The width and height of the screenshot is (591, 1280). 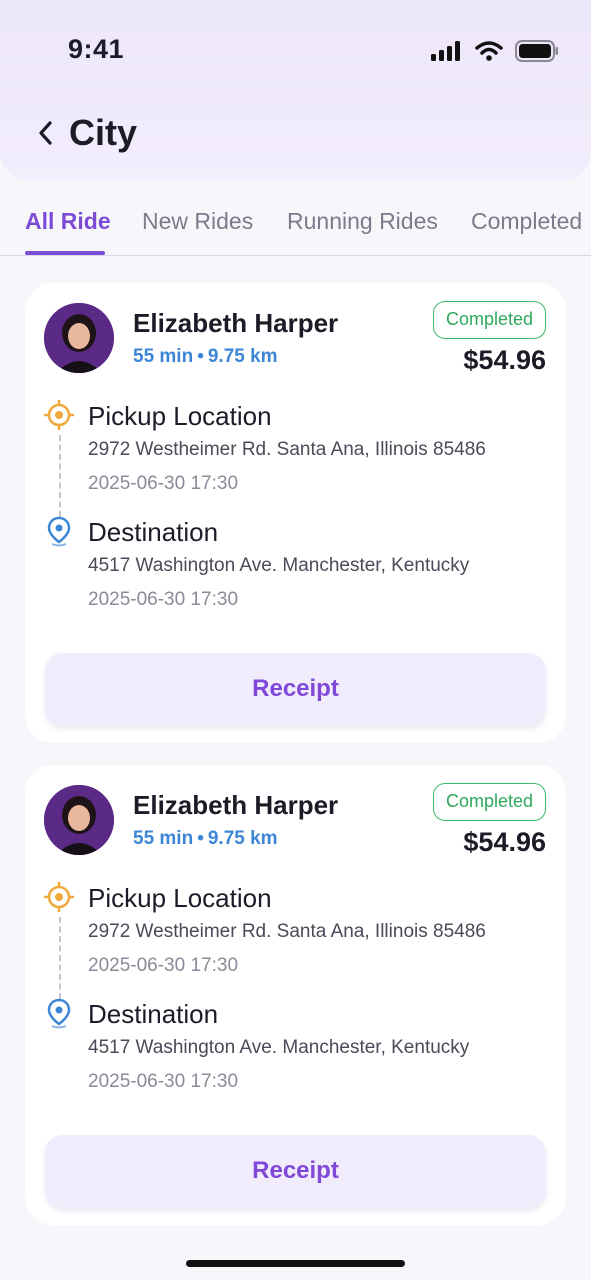 I want to click on page-title: City, so click(x=103, y=132).